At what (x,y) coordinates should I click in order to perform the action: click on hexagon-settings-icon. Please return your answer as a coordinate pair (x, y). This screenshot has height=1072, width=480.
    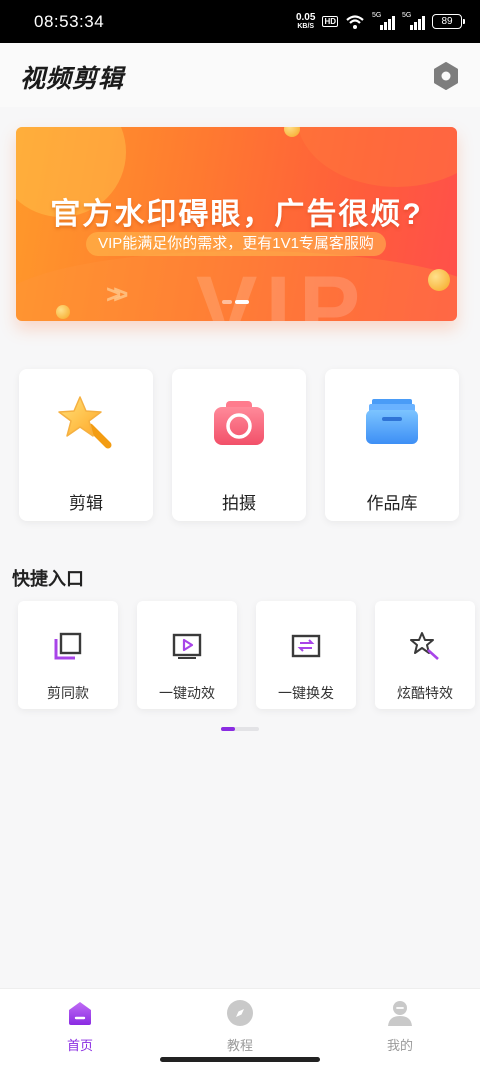
    Looking at the image, I should click on (446, 76).